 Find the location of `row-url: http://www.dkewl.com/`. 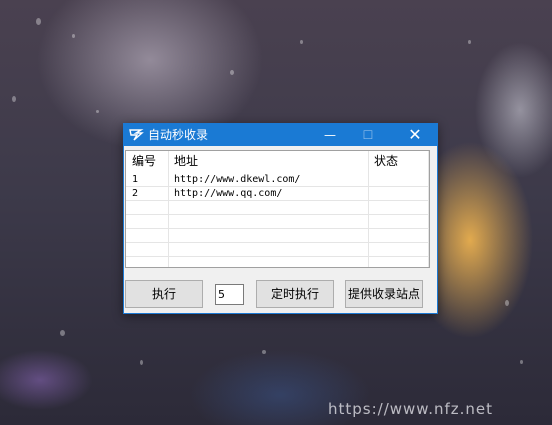

row-url: http://www.dkewl.com/ is located at coordinates (237, 179).